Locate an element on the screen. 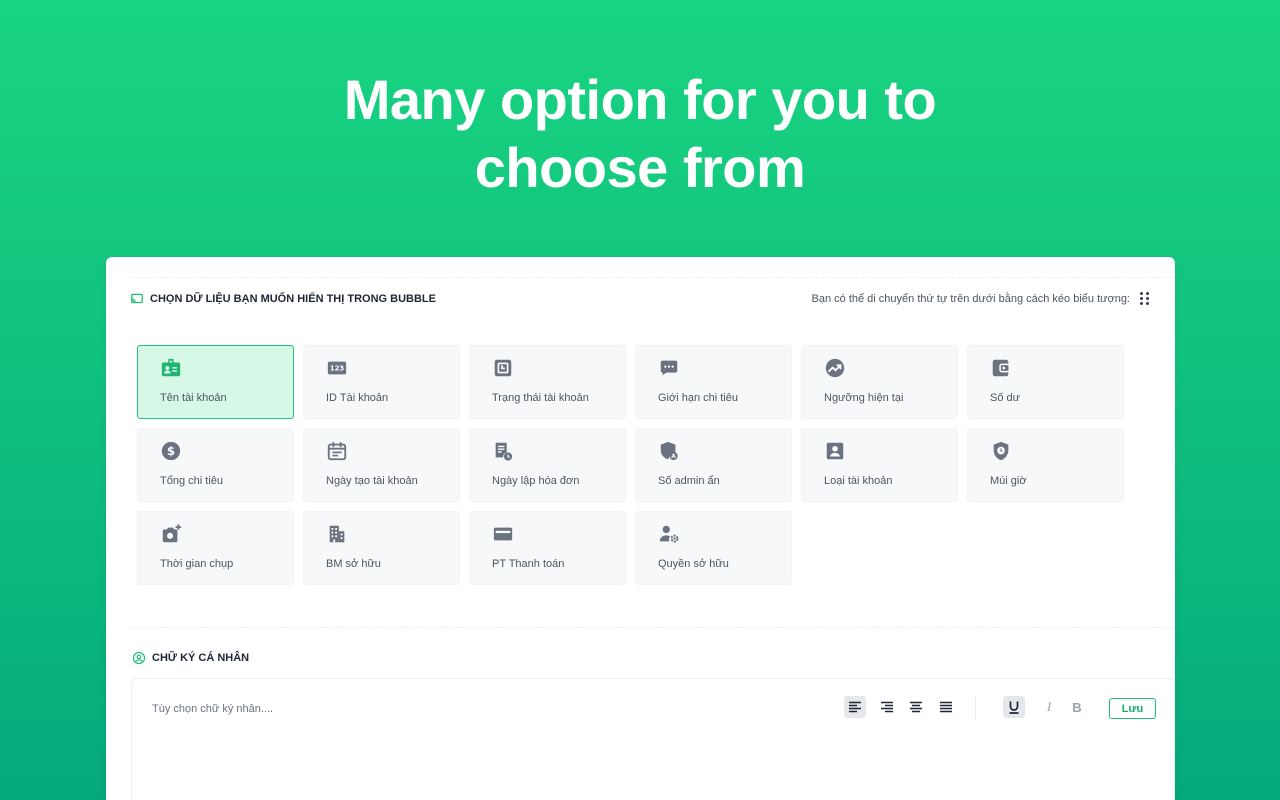 This screenshot has width=1280, height=800. field-card-balance: Số dư is located at coordinates (1045, 382).